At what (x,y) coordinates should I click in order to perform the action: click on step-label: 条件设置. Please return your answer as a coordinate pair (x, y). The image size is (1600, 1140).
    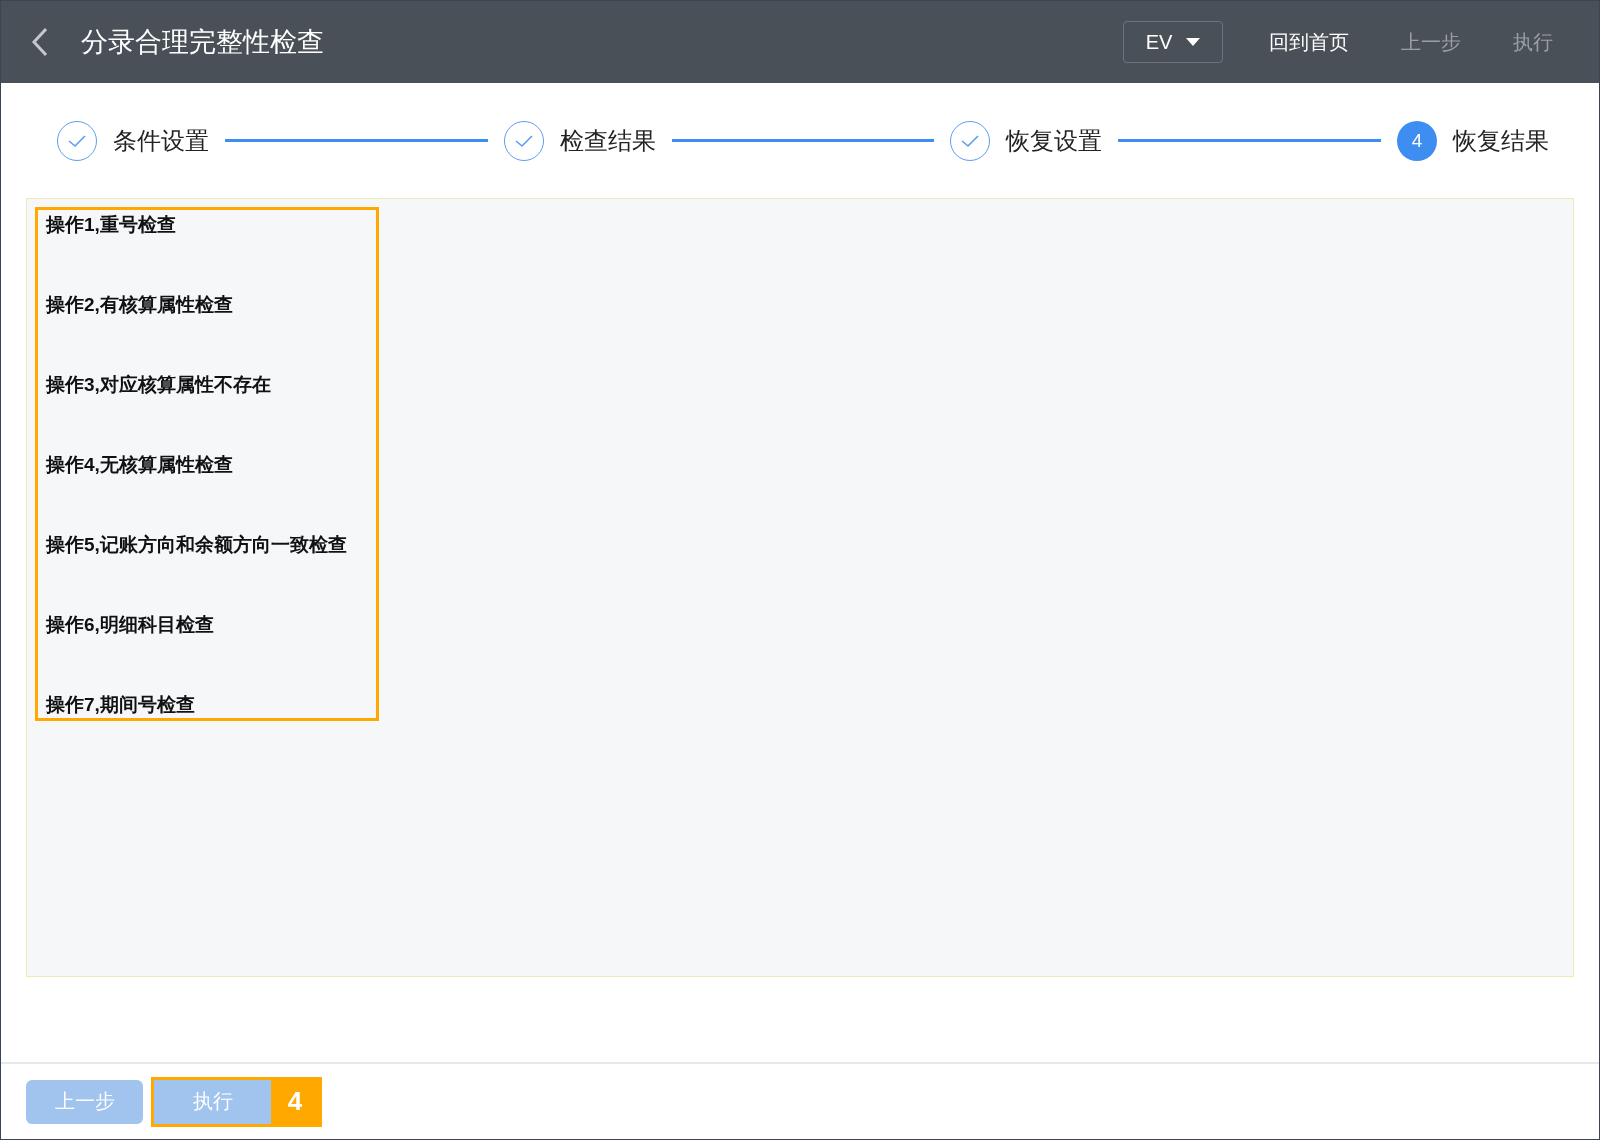
    Looking at the image, I should click on (161, 140).